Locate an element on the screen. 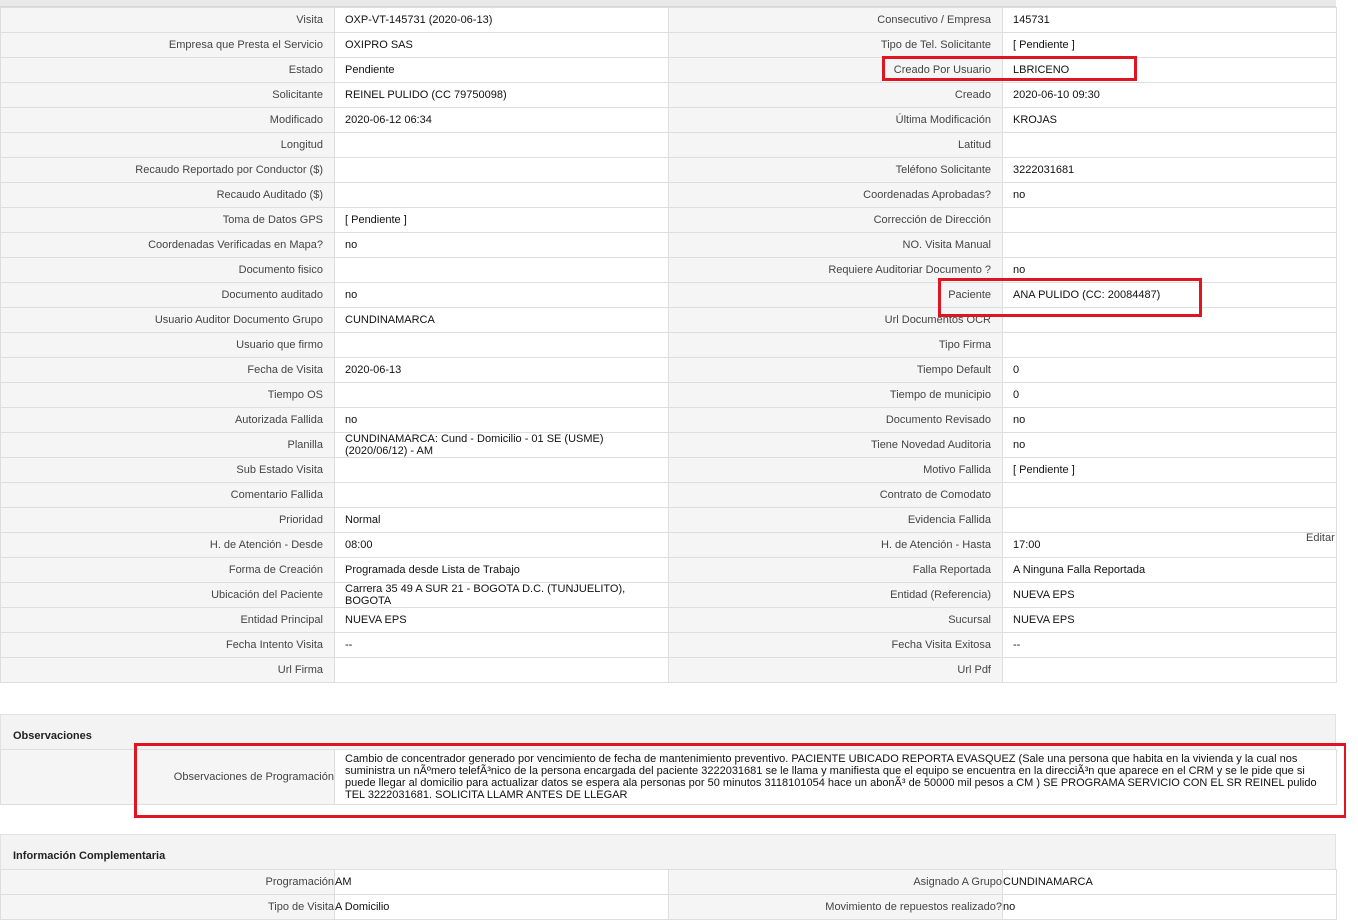 This screenshot has width=1358, height=920. forma-de-creacion-label: Forma de Creación is located at coordinates (167, 570).